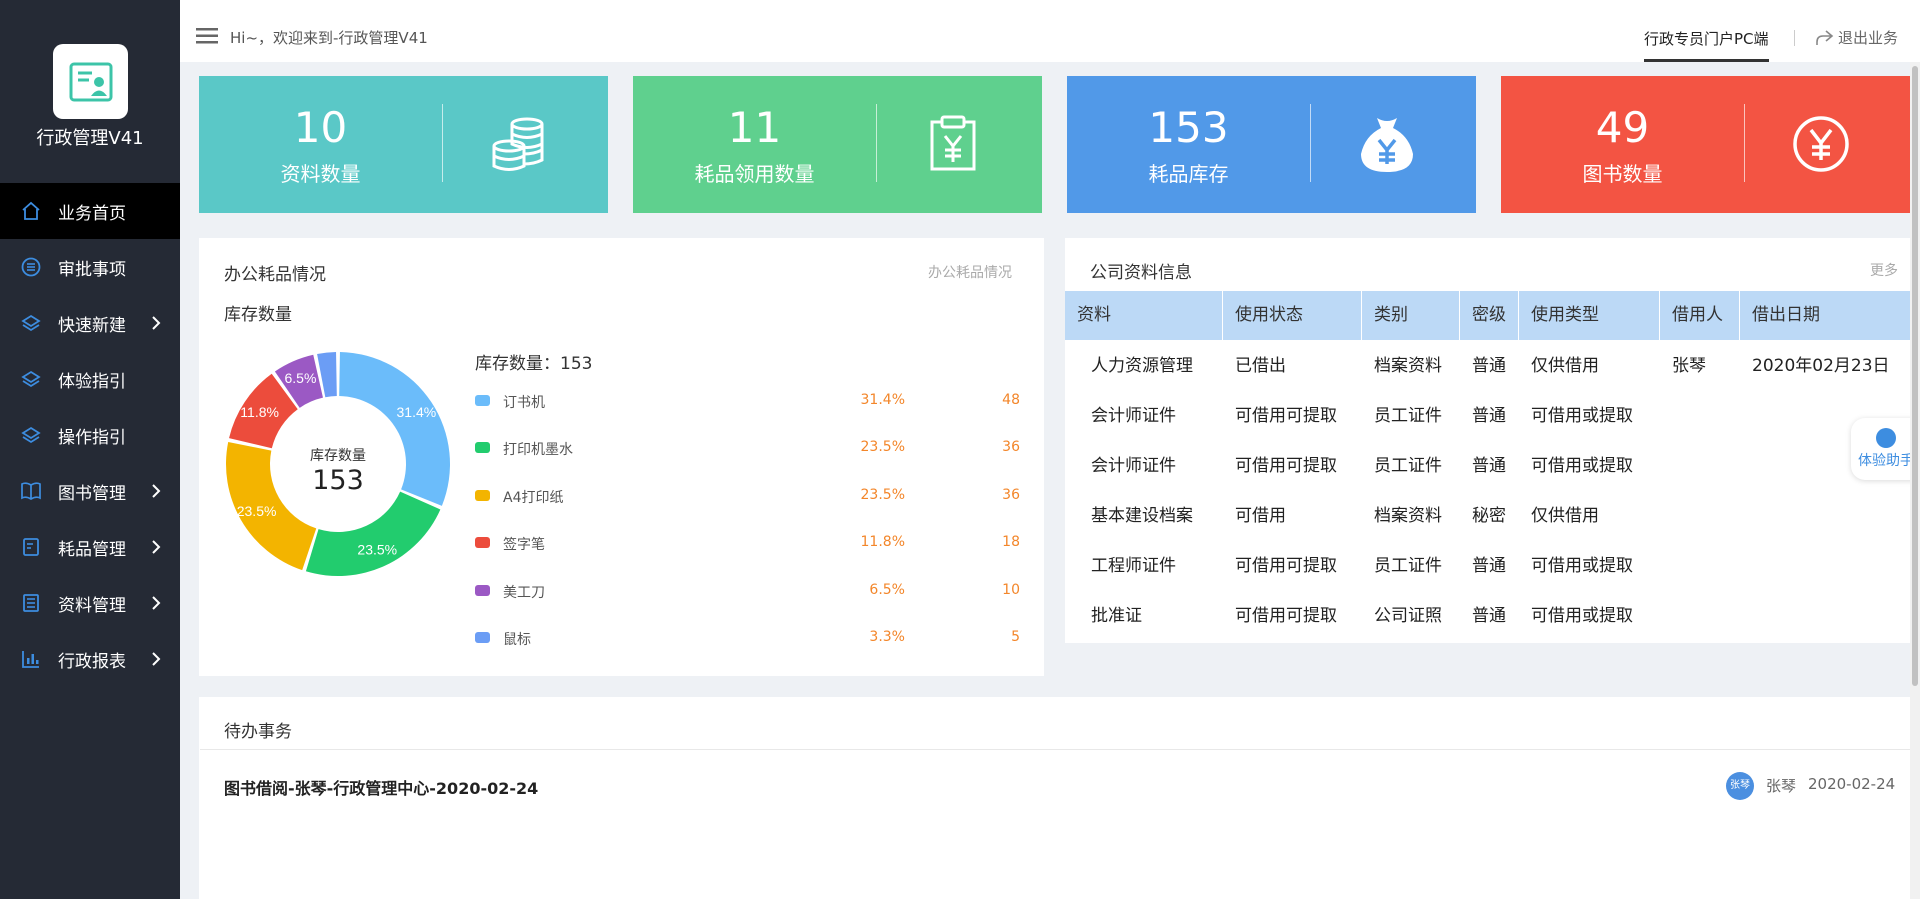  I want to click on legend-item: 鼠标 3.3% 5, so click(747, 638).